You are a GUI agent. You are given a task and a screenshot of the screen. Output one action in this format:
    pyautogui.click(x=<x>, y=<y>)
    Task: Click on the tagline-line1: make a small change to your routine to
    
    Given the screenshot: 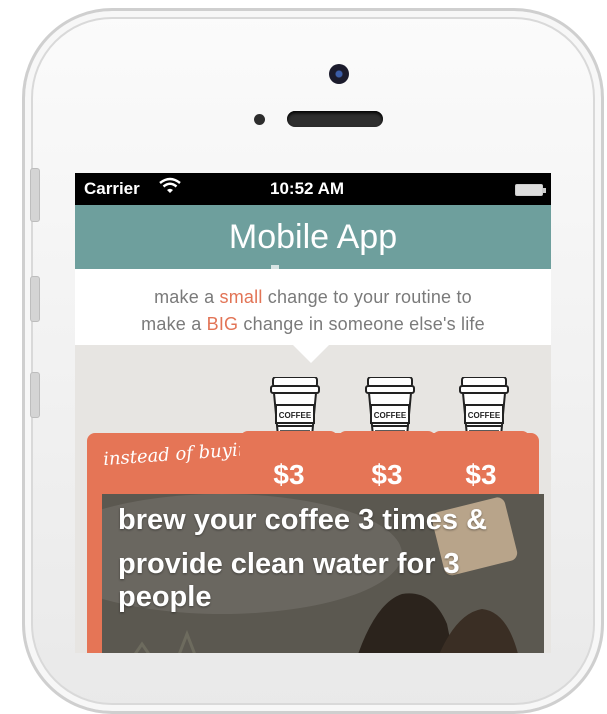 What is the action you would take?
    pyautogui.click(x=313, y=297)
    